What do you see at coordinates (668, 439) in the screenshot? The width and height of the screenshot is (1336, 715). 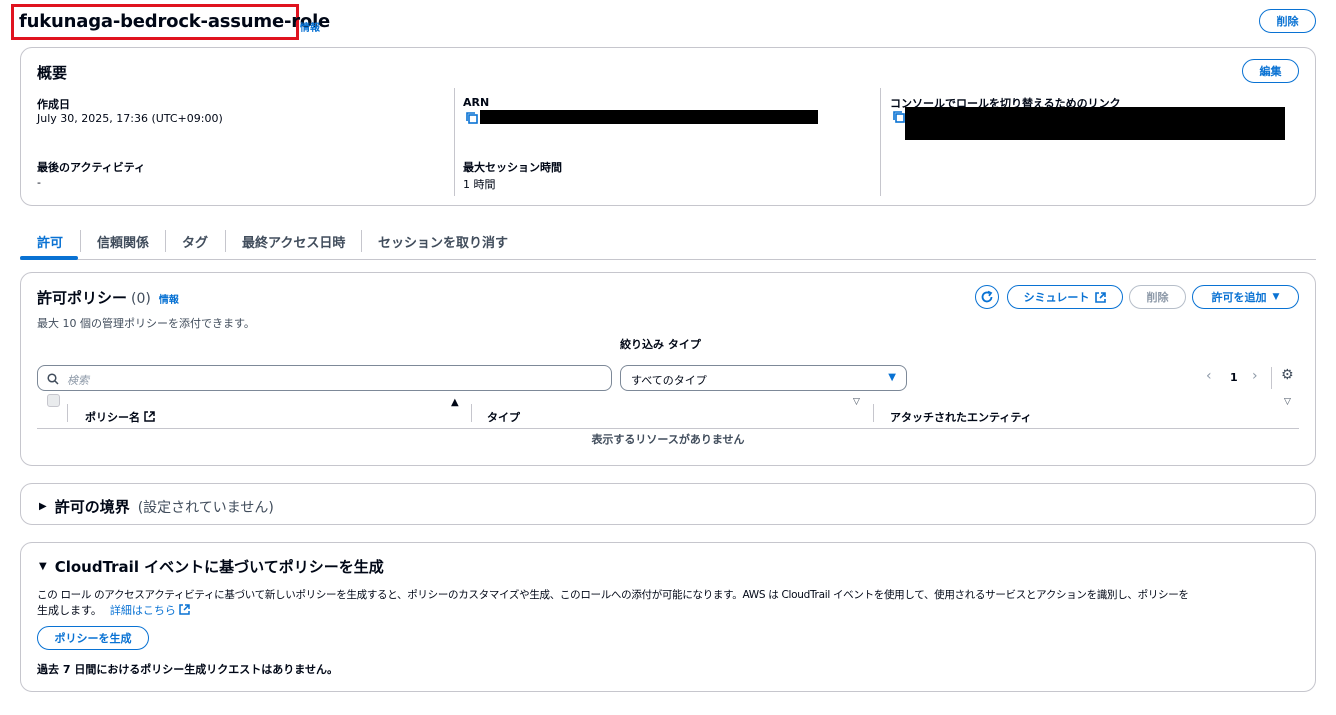 I see `empty-state: 表示するリソースがありません` at bounding box center [668, 439].